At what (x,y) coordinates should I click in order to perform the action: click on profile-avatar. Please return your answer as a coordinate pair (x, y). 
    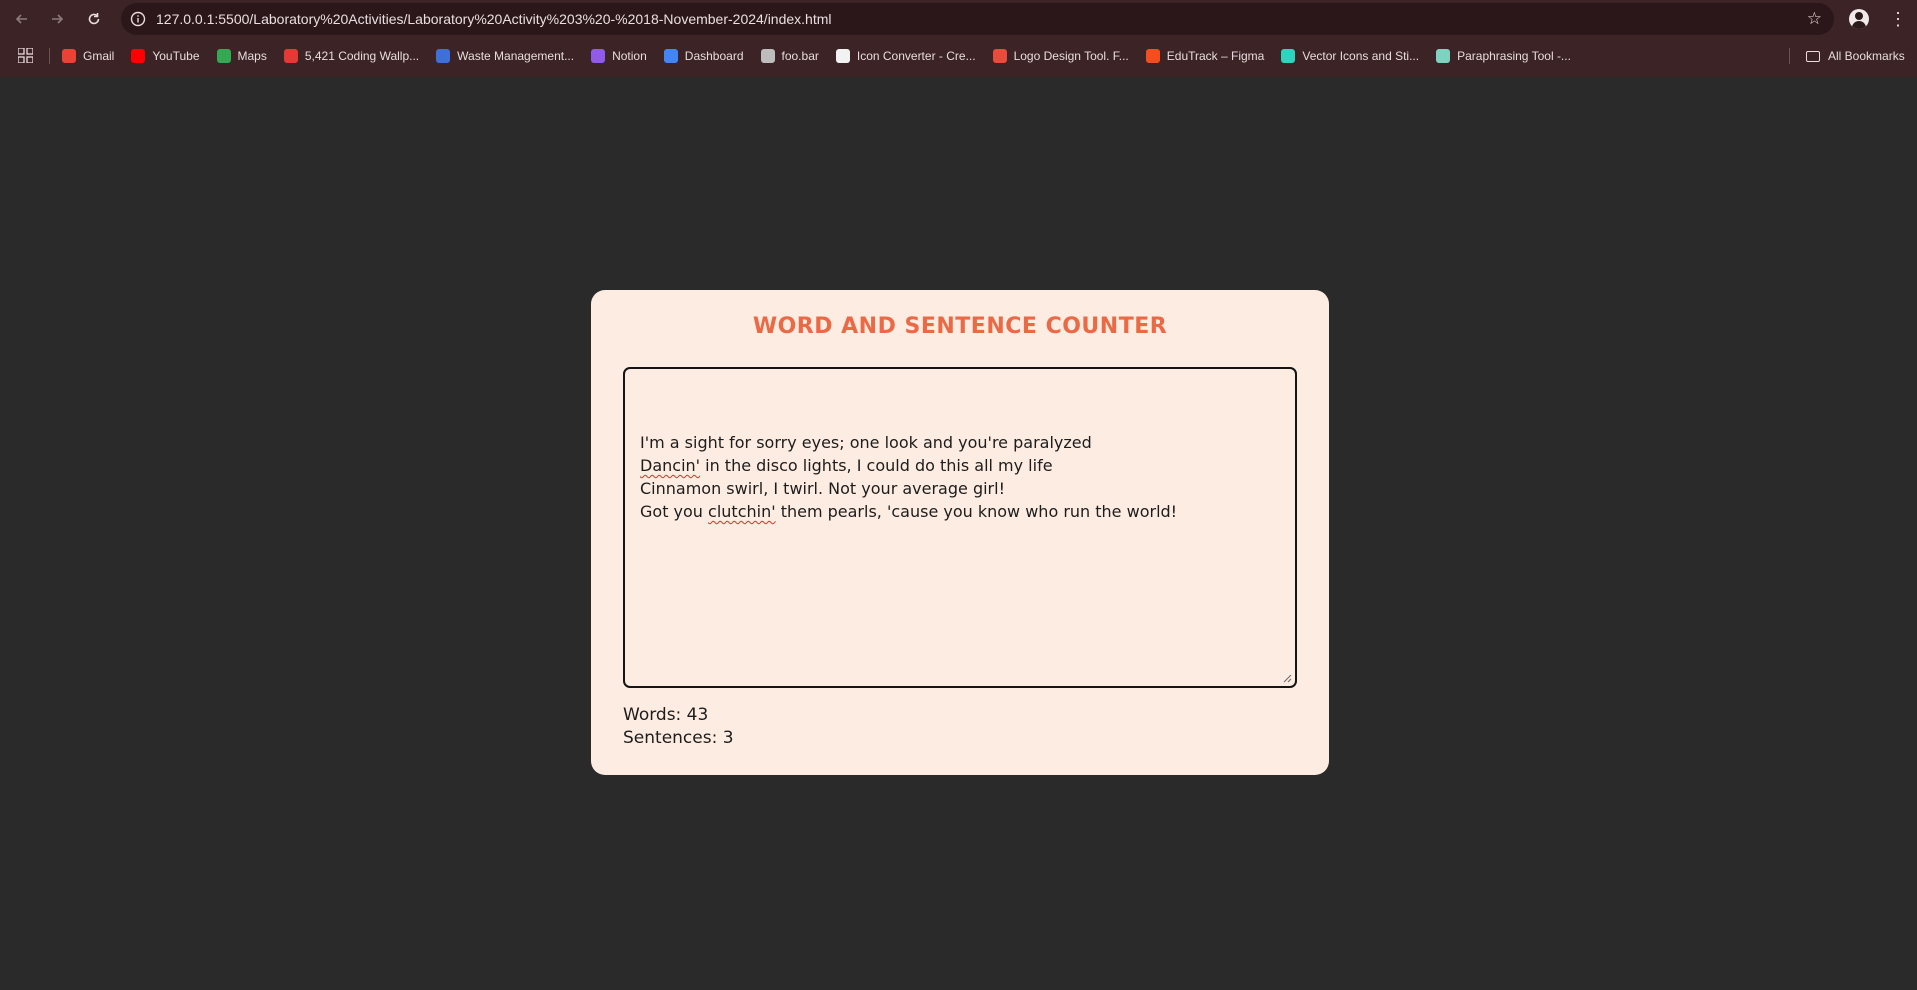
    Looking at the image, I should click on (1859, 19).